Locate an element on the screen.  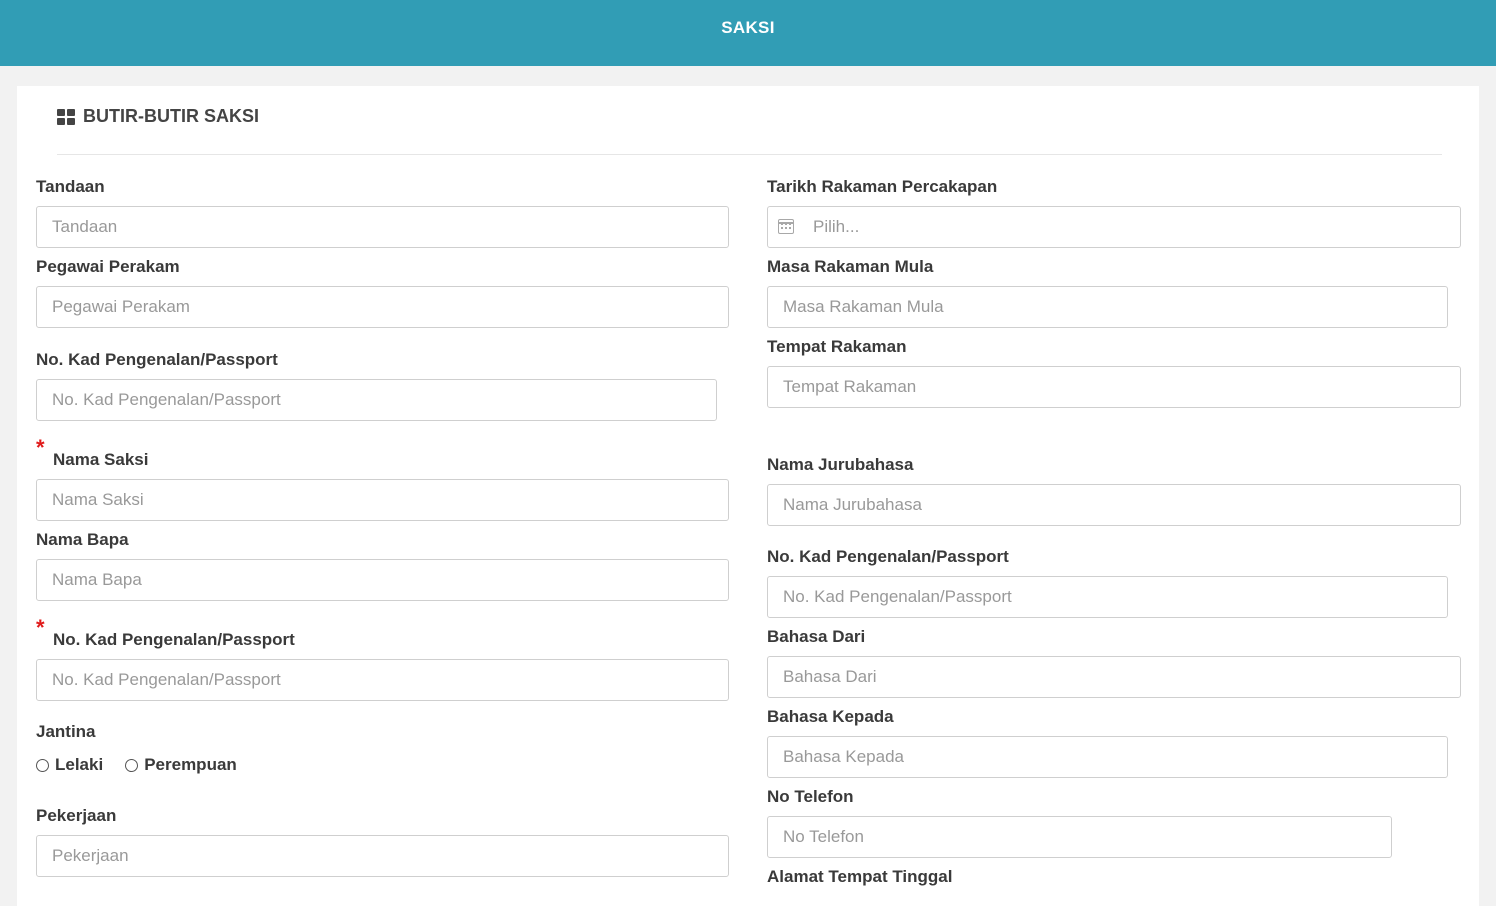
no-kad-input is located at coordinates (376, 400).